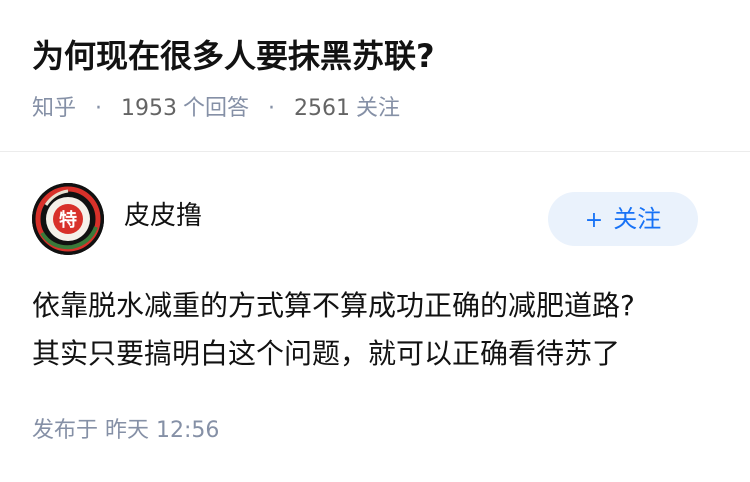 The width and height of the screenshot is (750, 482). I want to click on followers-label: 关注, so click(378, 108).